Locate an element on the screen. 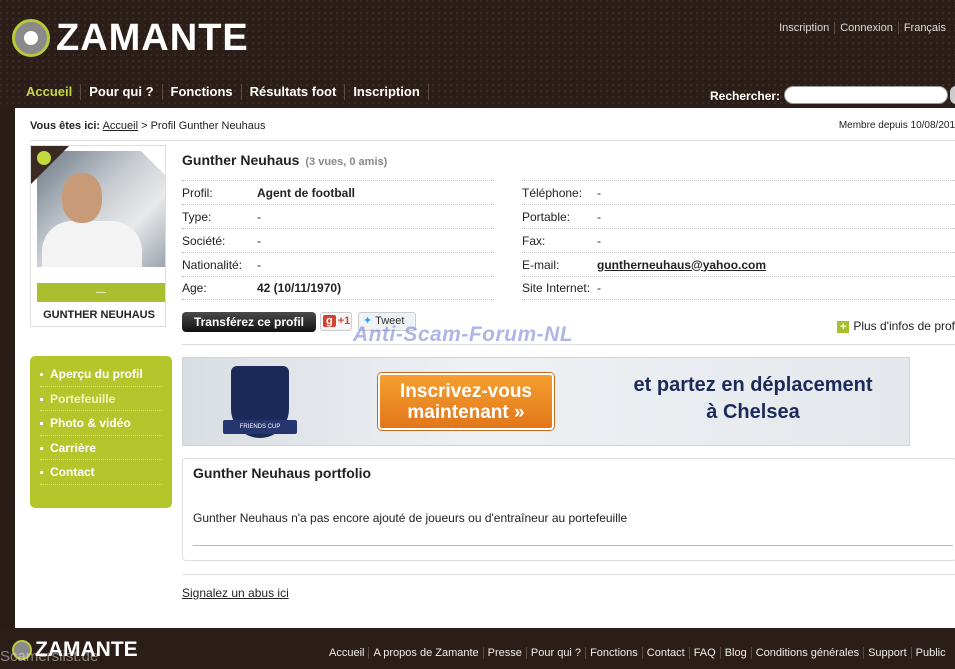 Image resolution: width=955 pixels, height=669 pixels. nav-pour-qui: Pour qui ? is located at coordinates (122, 92).